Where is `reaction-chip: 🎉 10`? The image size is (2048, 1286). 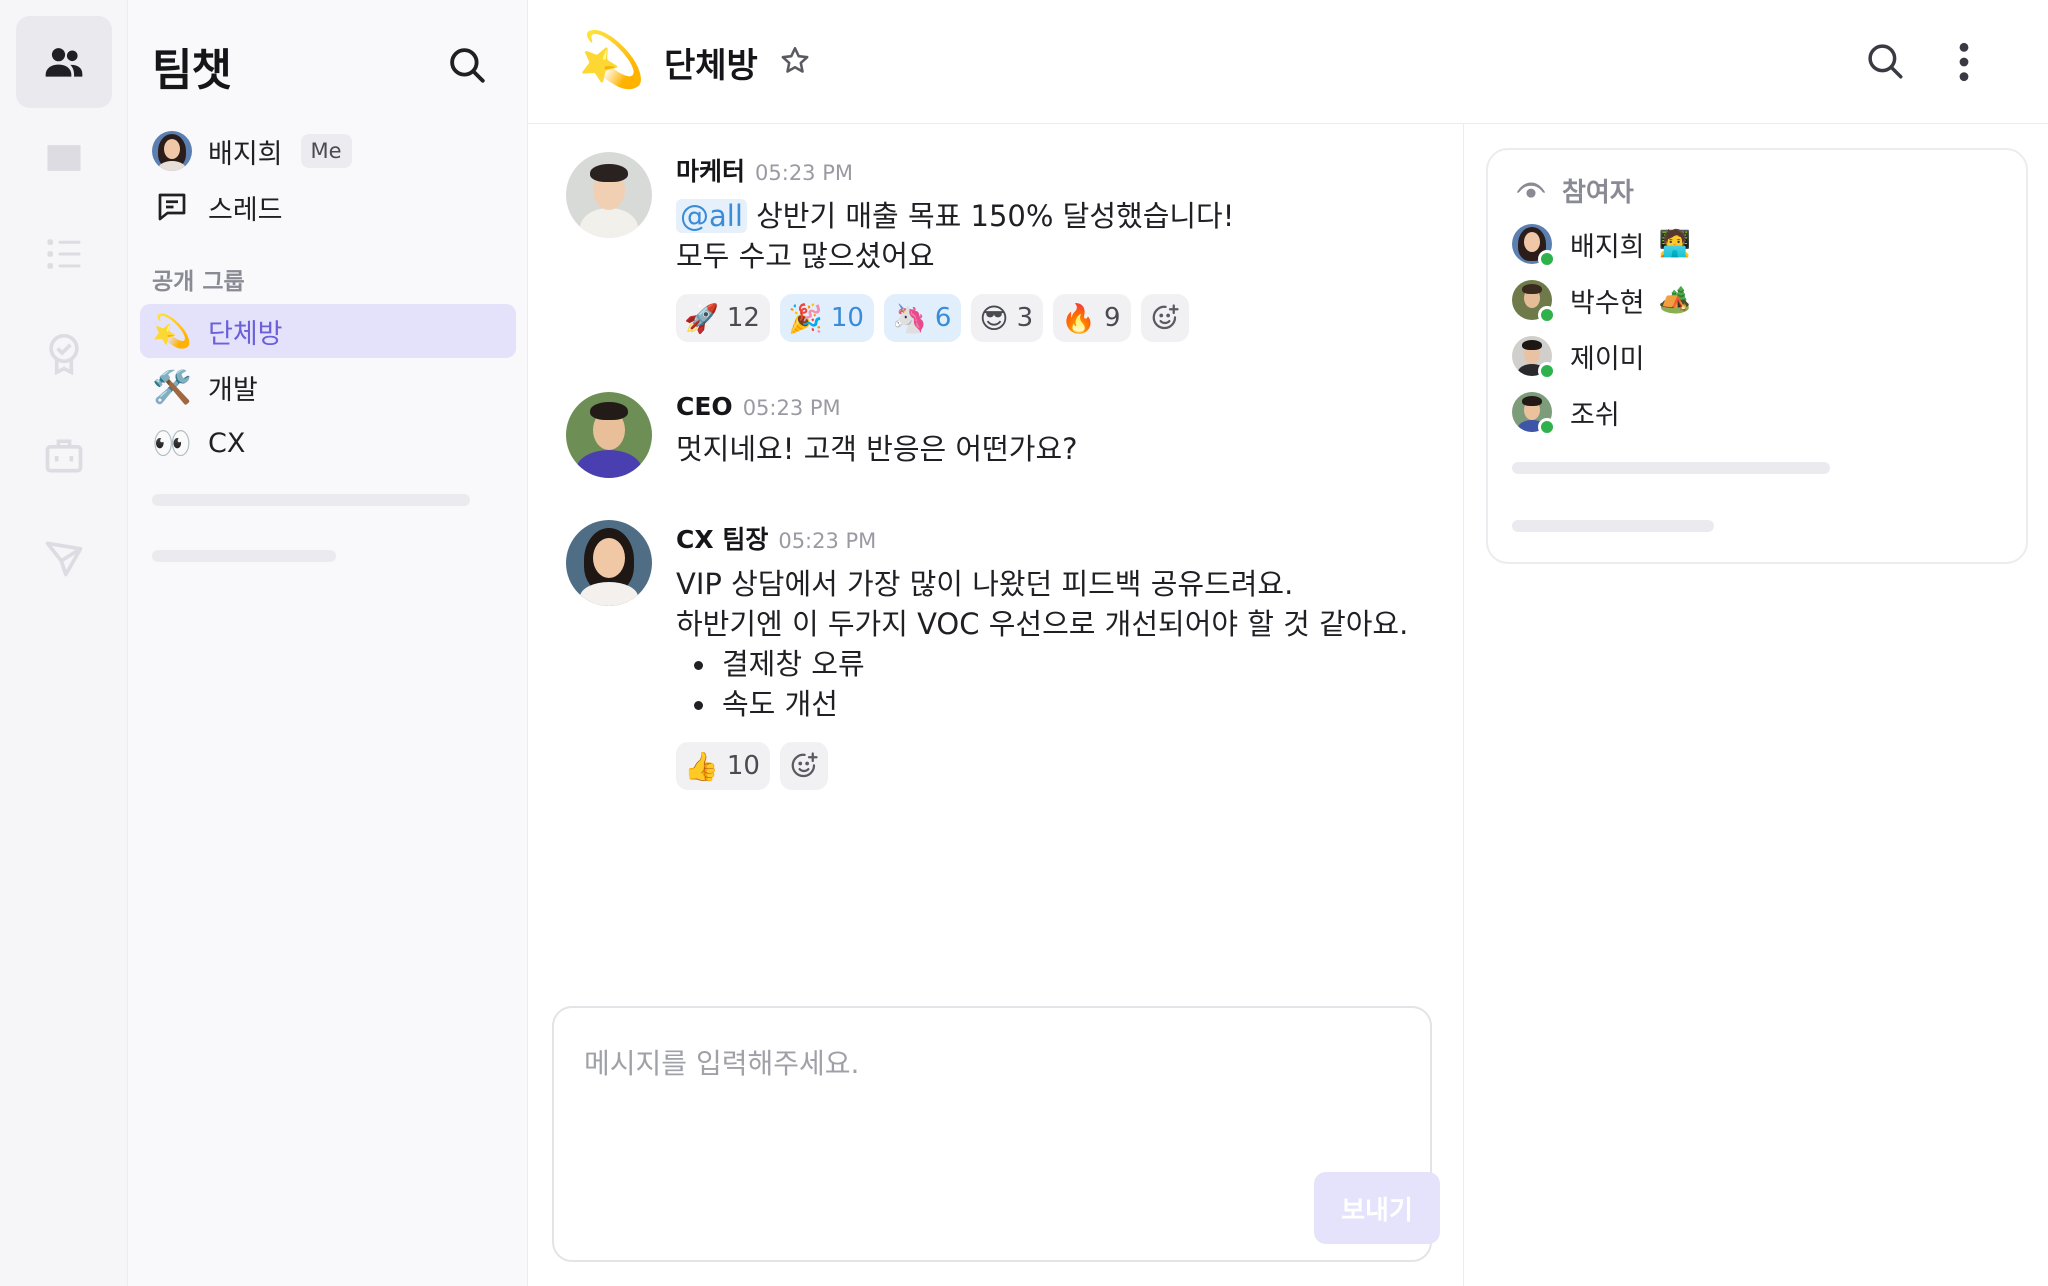 reaction-chip: 🎉 10 is located at coordinates (826, 318).